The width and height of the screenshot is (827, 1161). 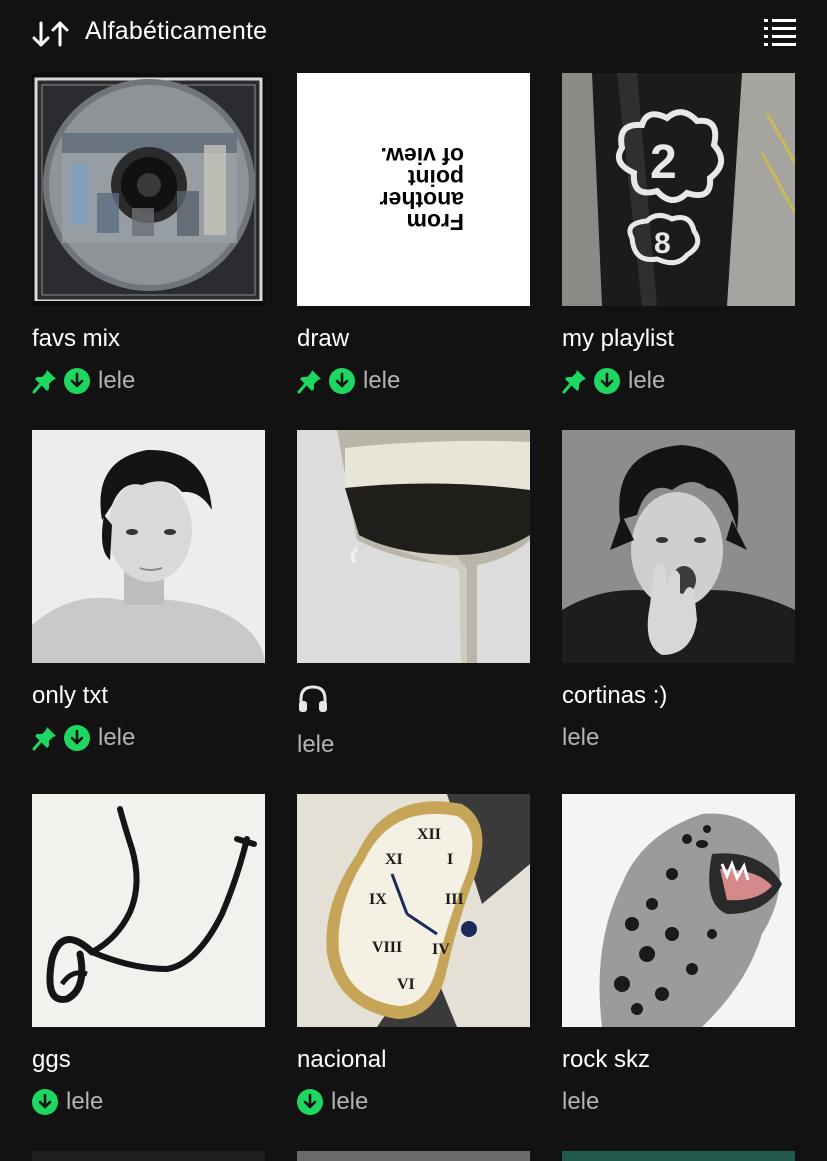 I want to click on playlist-cover-graffiti-post: 2 8, so click(x=678, y=189).